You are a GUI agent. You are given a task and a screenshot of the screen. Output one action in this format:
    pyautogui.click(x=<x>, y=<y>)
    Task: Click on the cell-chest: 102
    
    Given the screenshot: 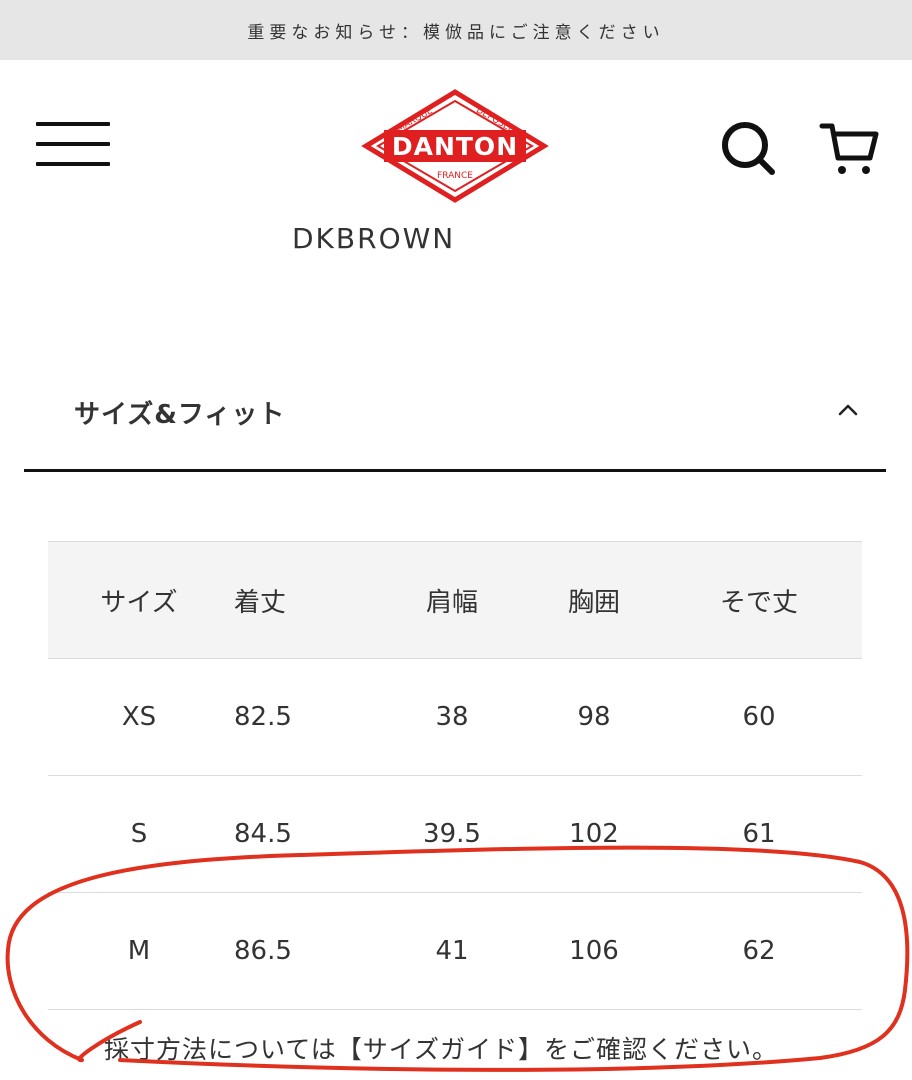 What is the action you would take?
    pyautogui.click(x=594, y=834)
    